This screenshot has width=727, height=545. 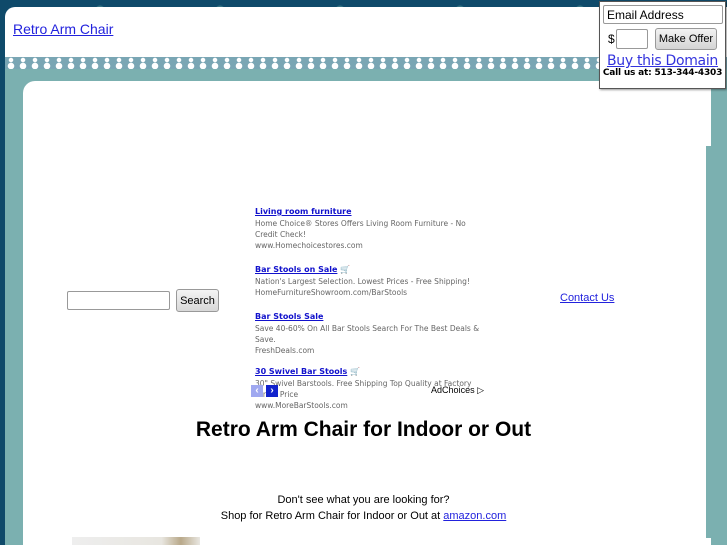 What do you see at coordinates (474, 516) in the screenshot?
I see `amazon-link: amazon.com` at bounding box center [474, 516].